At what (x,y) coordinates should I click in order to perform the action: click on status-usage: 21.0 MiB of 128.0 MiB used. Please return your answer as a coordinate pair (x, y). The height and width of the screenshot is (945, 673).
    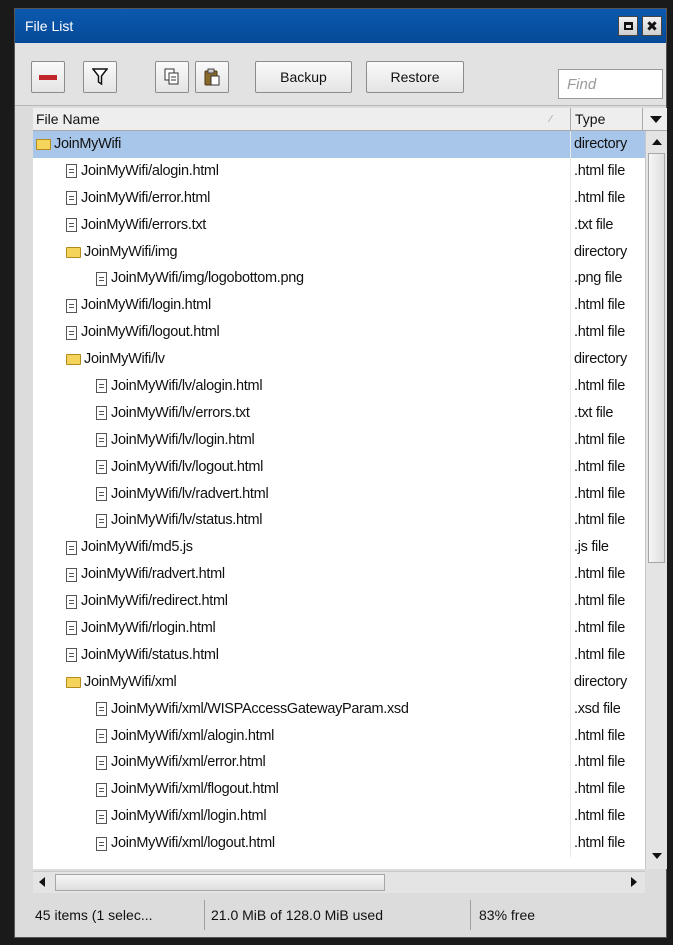
    Looking at the image, I should click on (338, 915).